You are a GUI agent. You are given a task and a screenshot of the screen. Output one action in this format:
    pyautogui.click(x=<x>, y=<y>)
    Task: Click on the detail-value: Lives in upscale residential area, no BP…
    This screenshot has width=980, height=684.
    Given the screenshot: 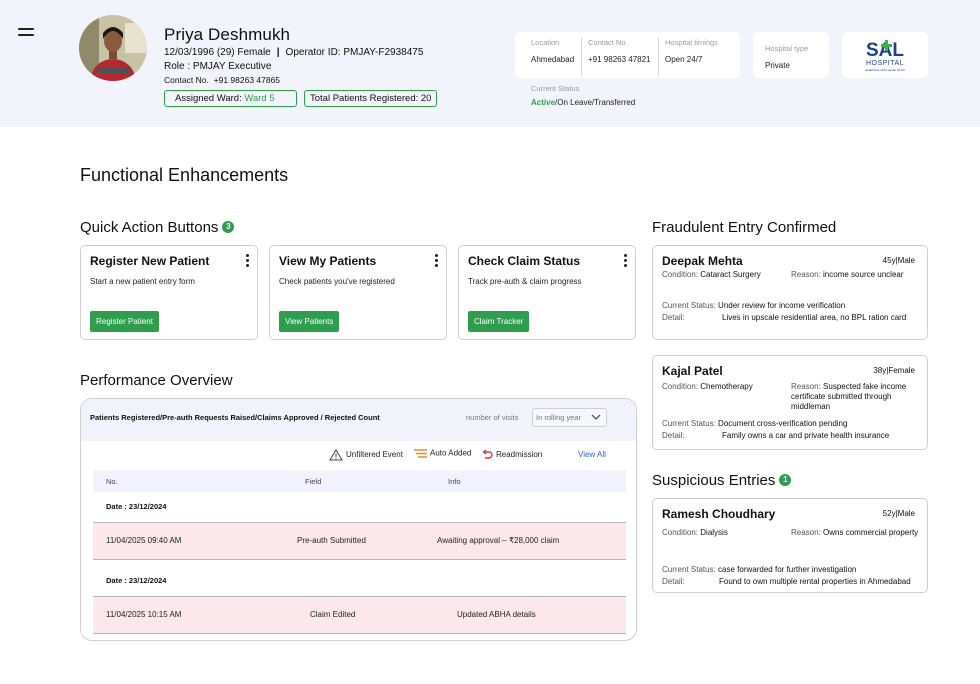 What is the action you would take?
    pyautogui.click(x=814, y=317)
    